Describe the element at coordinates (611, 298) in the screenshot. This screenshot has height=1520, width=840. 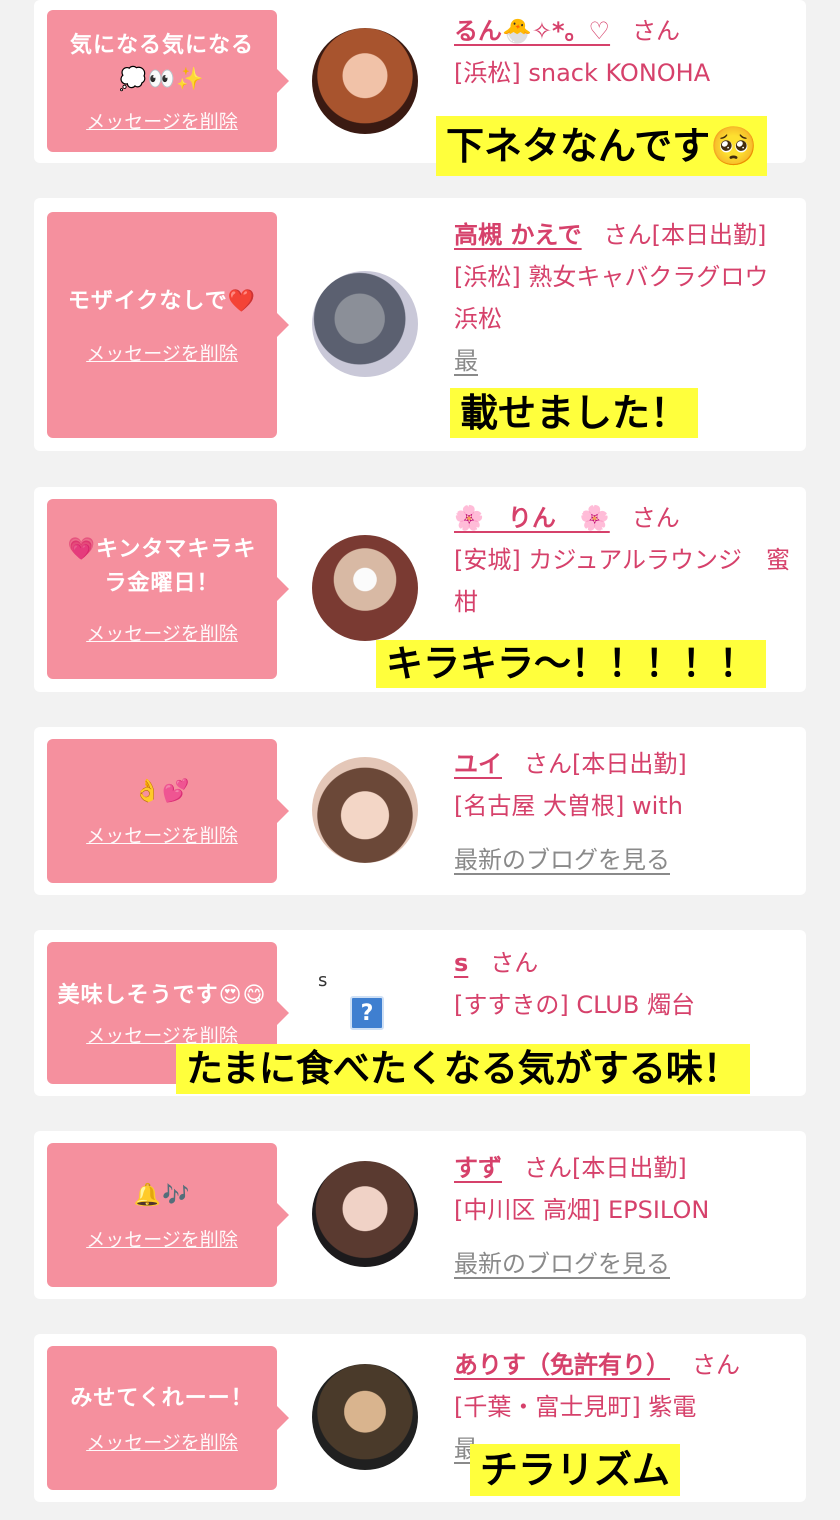
I see `shop-info: [浜松] 熟女キャバクラグロウ 浜松` at that location.